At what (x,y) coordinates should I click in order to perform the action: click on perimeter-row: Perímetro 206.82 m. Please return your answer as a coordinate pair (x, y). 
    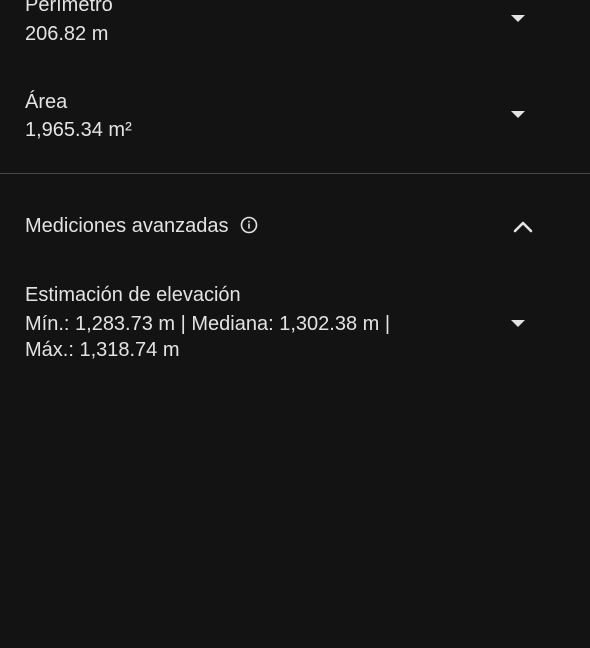
    Looking at the image, I should click on (295, 30).